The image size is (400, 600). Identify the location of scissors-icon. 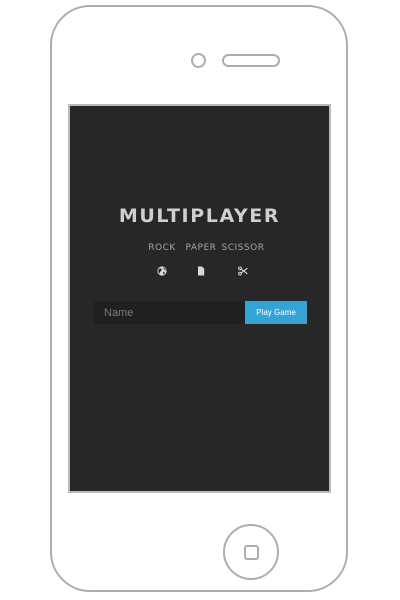
(243, 271).